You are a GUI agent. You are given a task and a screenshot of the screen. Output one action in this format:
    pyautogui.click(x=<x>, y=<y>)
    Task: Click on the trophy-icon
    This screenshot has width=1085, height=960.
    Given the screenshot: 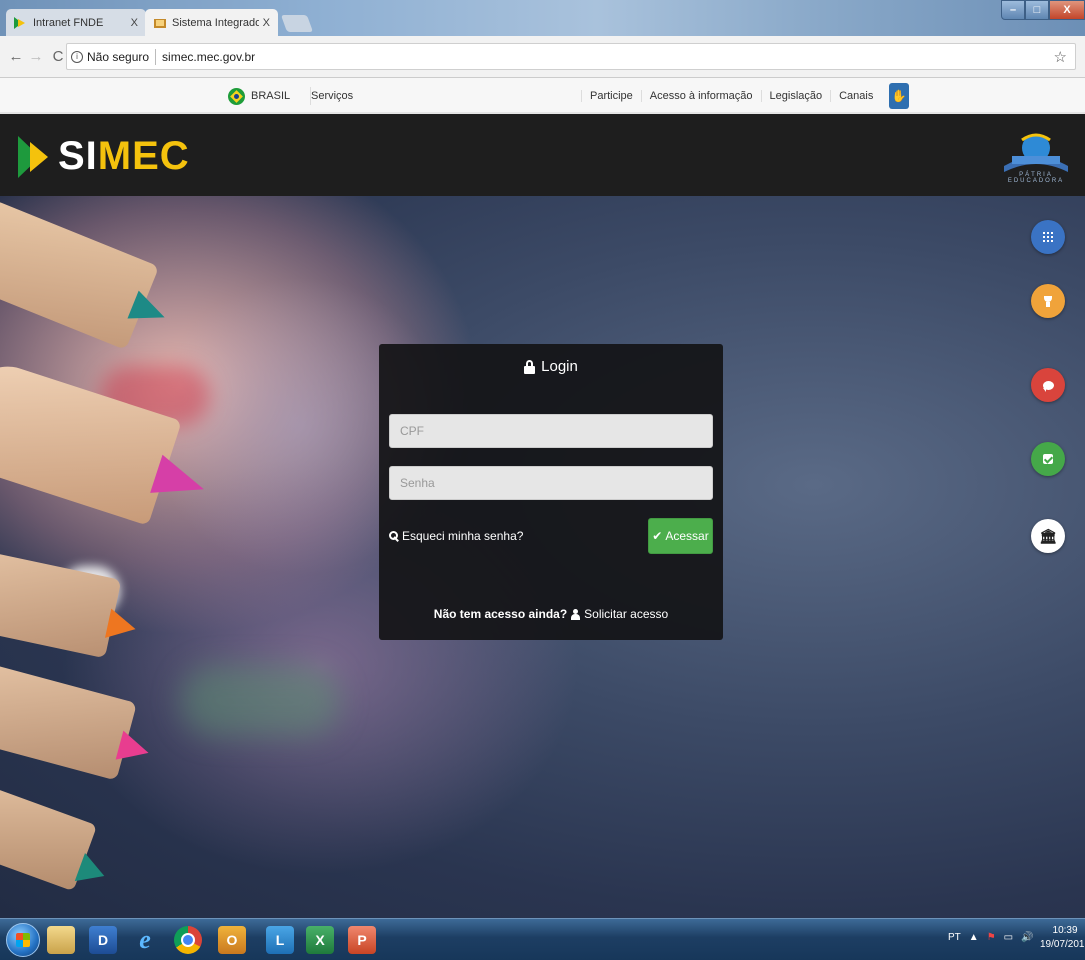 What is the action you would take?
    pyautogui.click(x=1048, y=301)
    